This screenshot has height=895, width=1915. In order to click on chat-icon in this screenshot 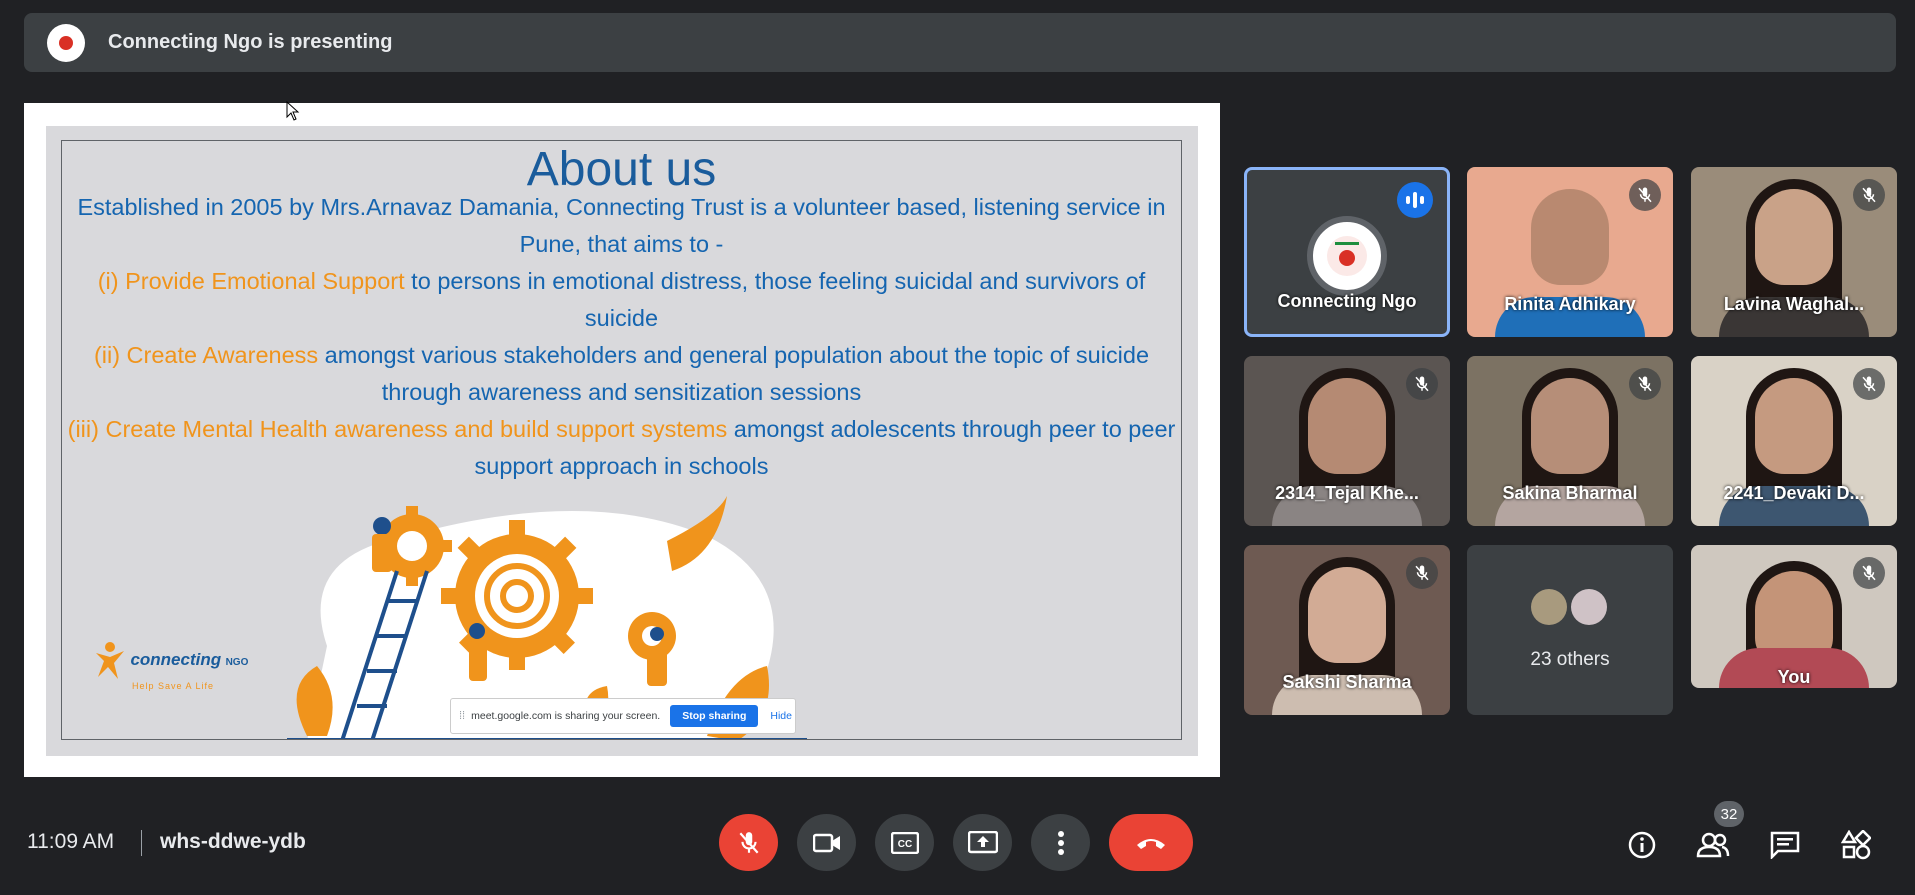, I will do `click(1785, 845)`.